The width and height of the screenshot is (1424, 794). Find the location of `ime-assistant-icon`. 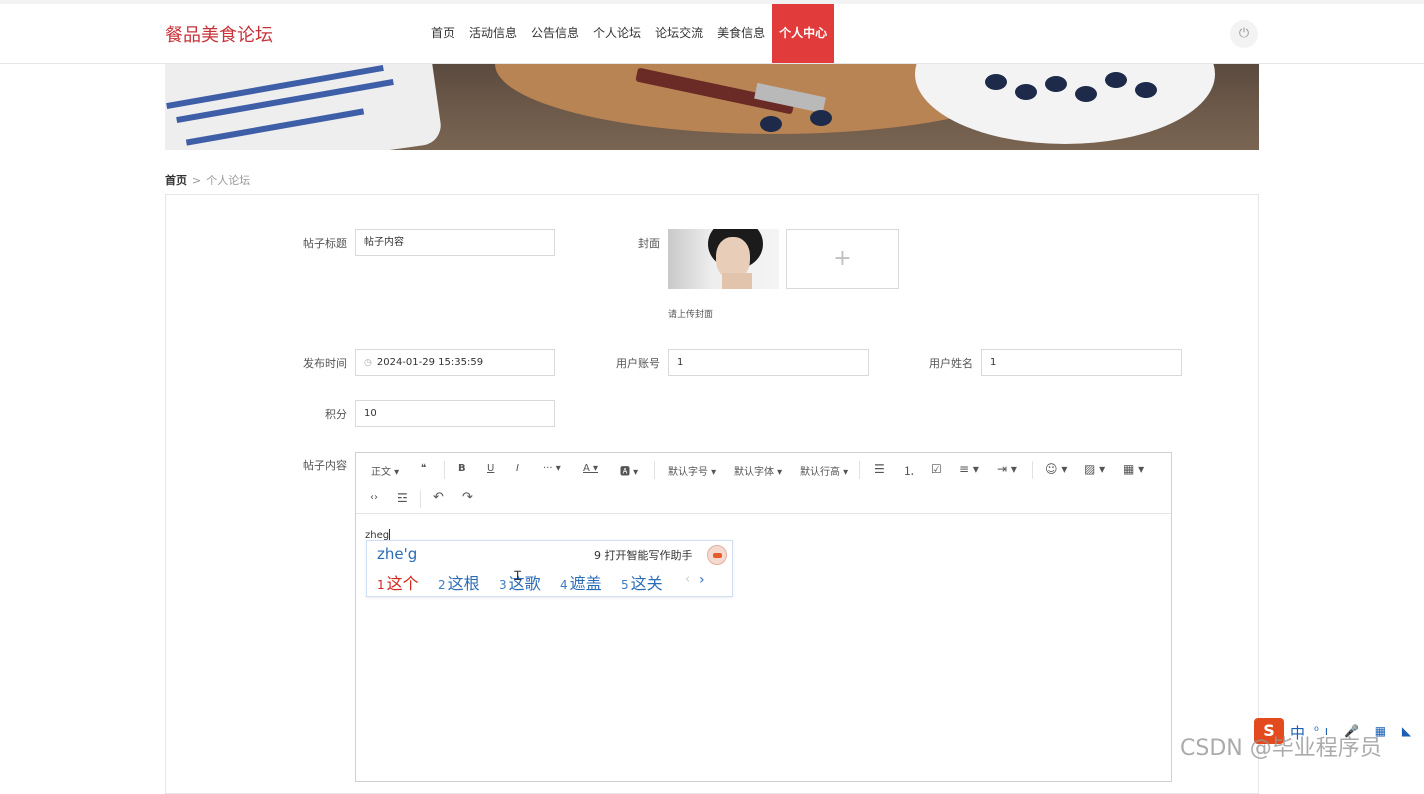

ime-assistant-icon is located at coordinates (717, 555).